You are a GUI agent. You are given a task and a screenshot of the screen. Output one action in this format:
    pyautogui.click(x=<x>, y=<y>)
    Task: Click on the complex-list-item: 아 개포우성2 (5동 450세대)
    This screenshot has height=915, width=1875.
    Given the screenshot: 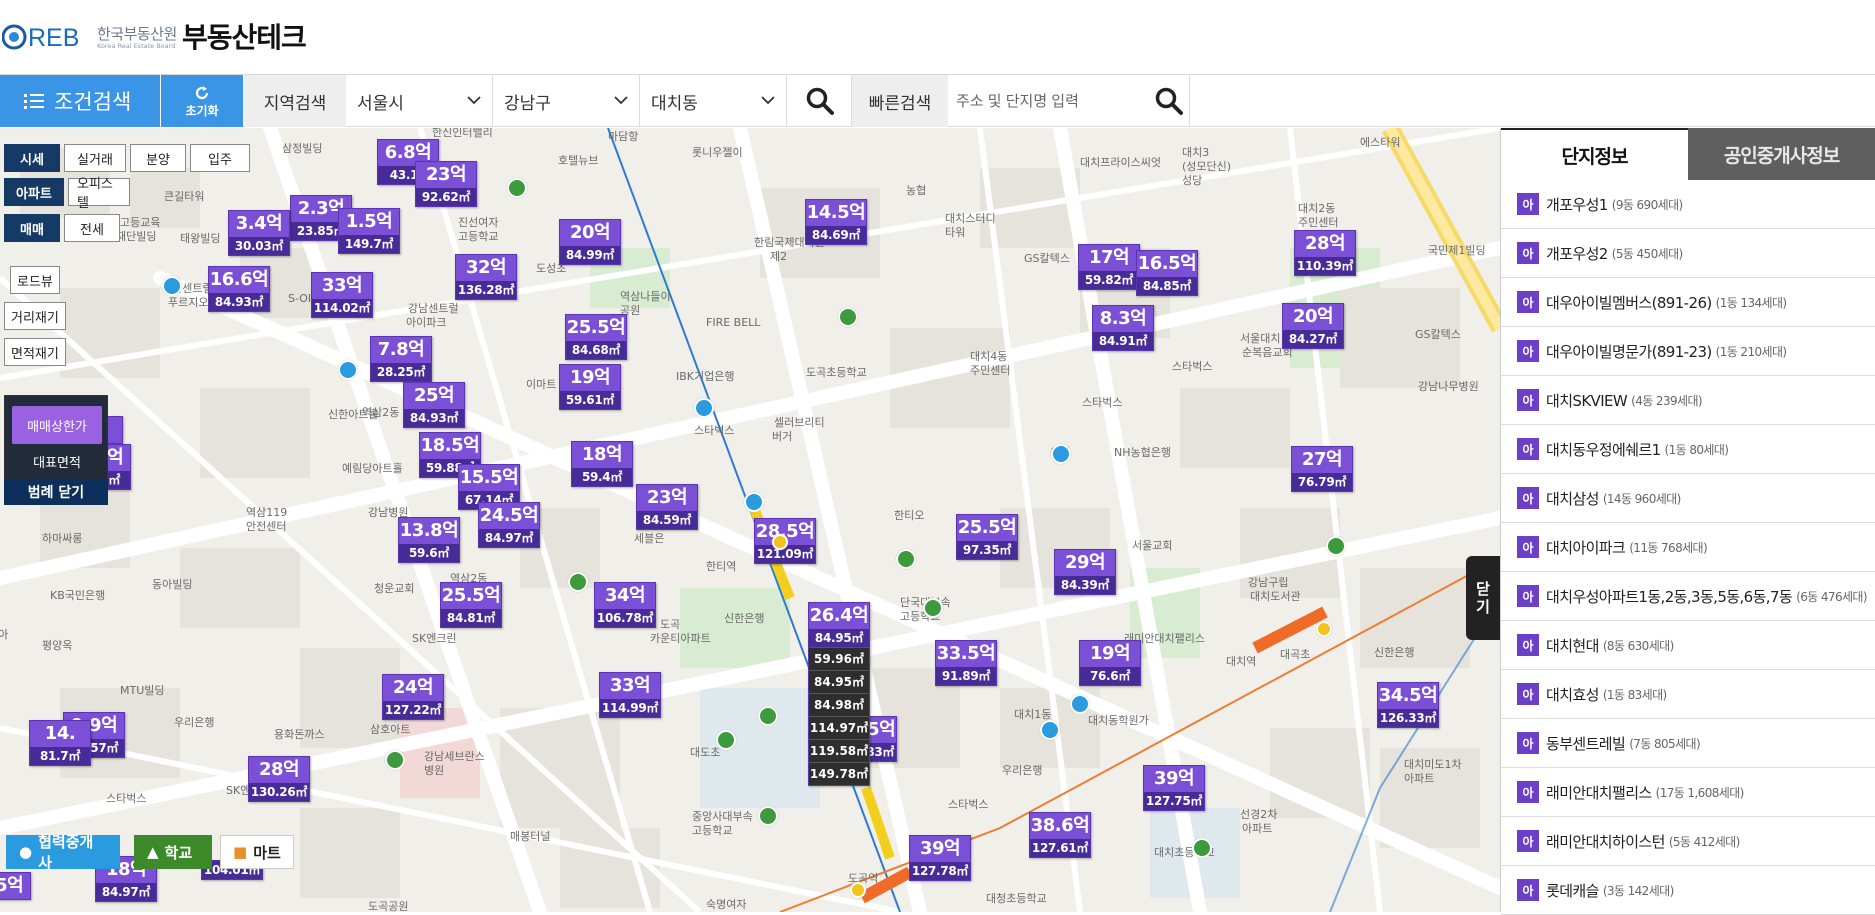 What is the action you would take?
    pyautogui.click(x=1688, y=253)
    